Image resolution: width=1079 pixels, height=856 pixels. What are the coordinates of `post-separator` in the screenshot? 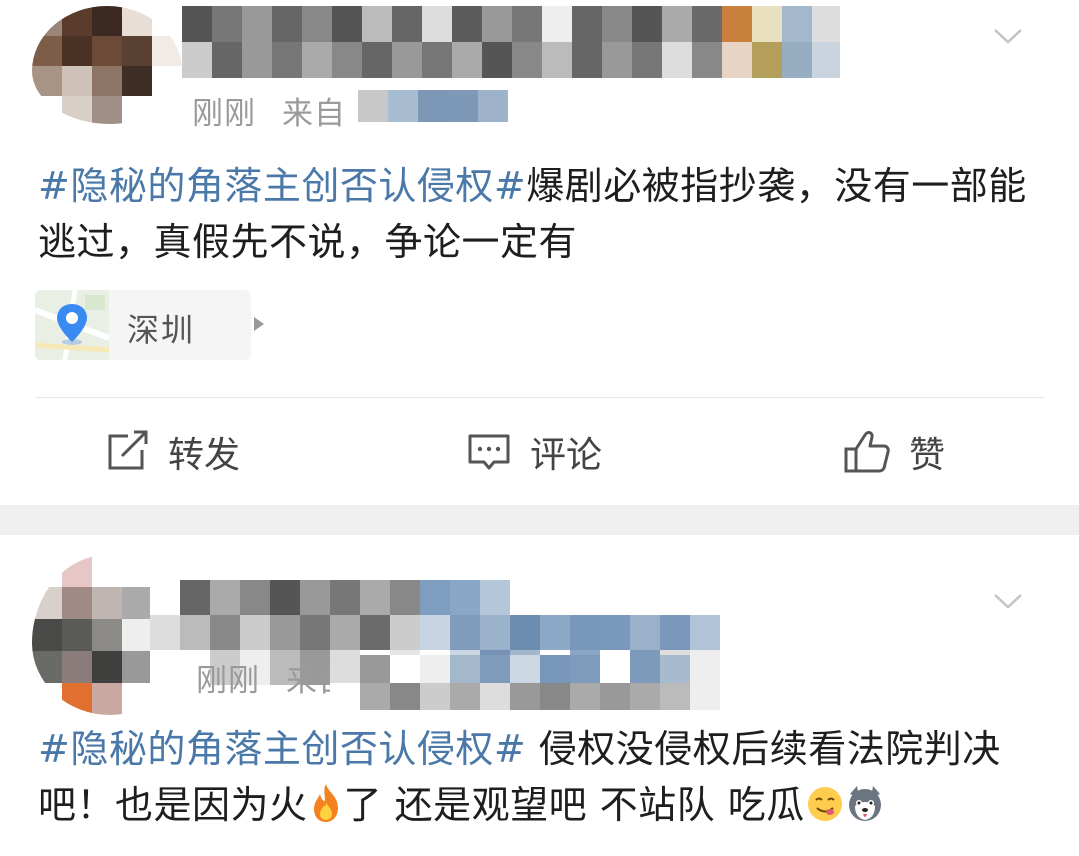 It's located at (539, 520).